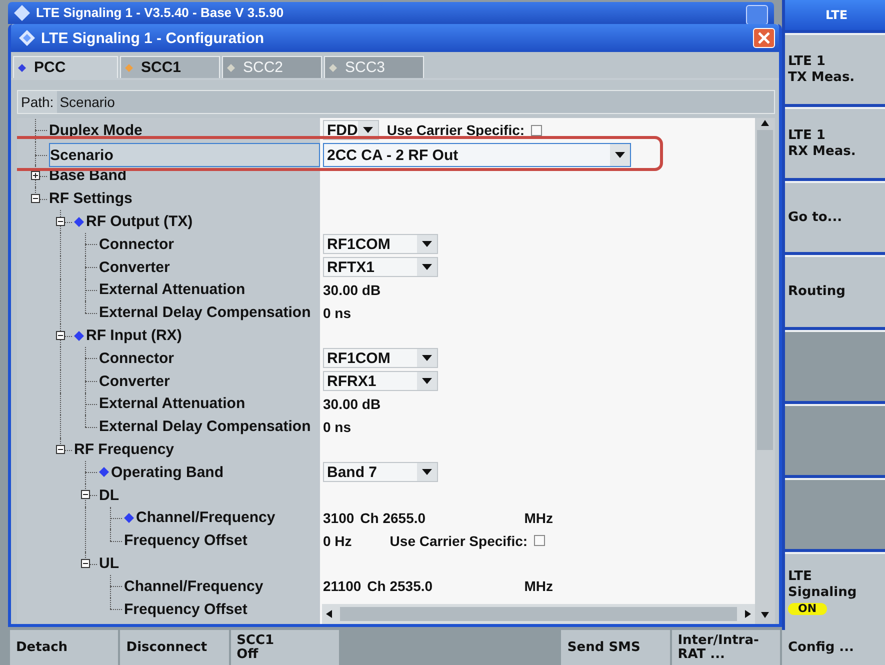 The image size is (885, 665). What do you see at coordinates (765, 371) in the screenshot?
I see `vertical-scrollbar` at bounding box center [765, 371].